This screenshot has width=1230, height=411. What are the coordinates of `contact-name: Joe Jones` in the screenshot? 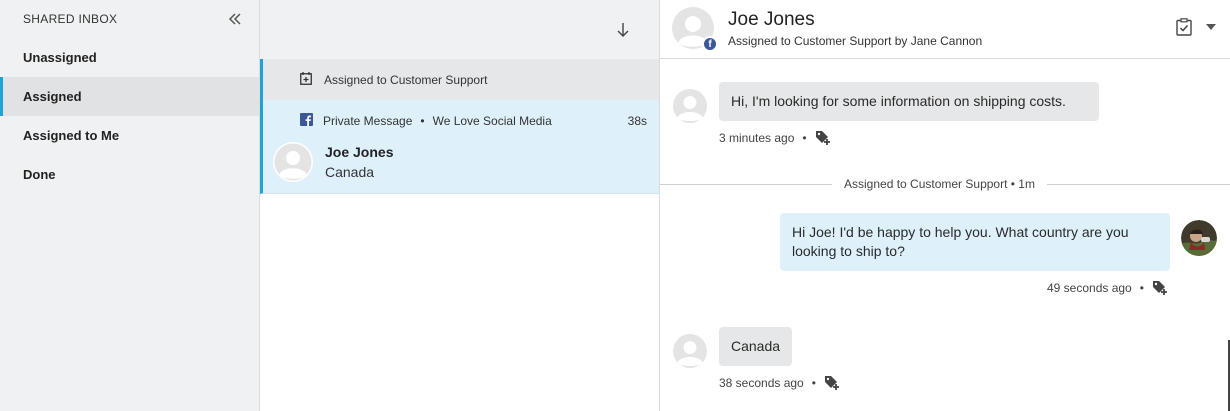 It's located at (359, 152).